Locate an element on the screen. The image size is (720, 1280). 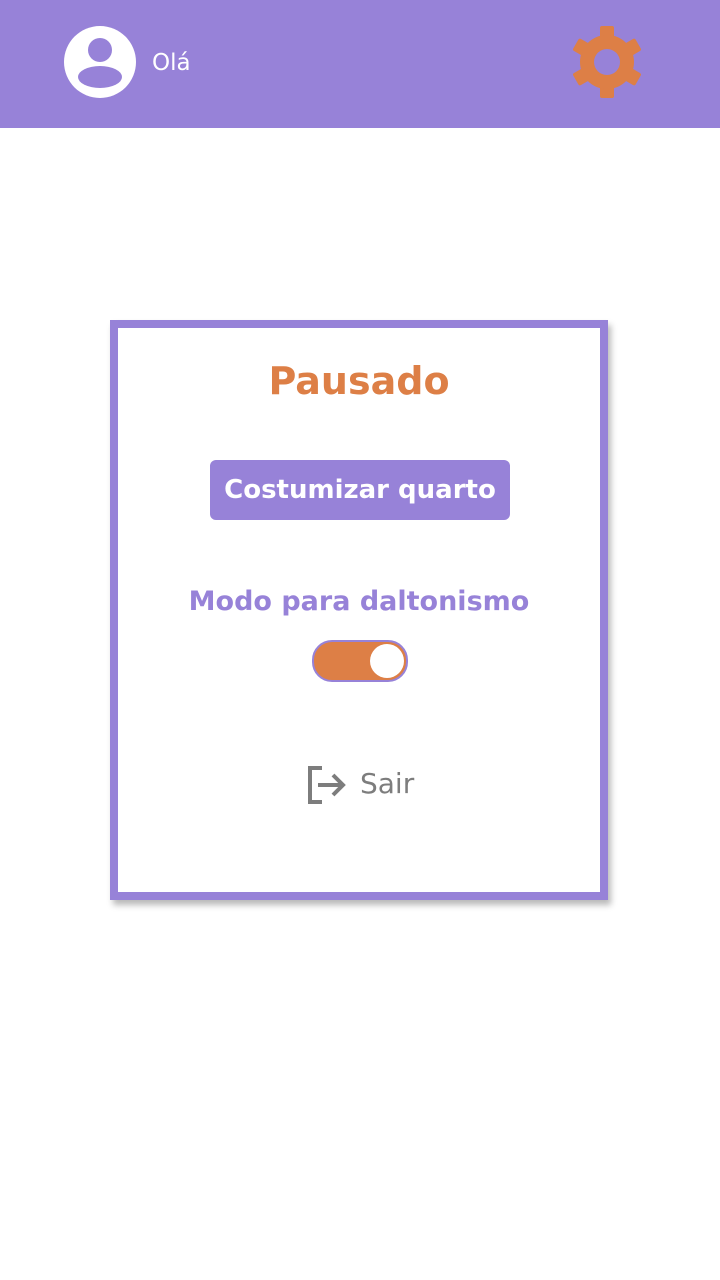
customize-room-button: Costumizar quarto is located at coordinates (360, 490).